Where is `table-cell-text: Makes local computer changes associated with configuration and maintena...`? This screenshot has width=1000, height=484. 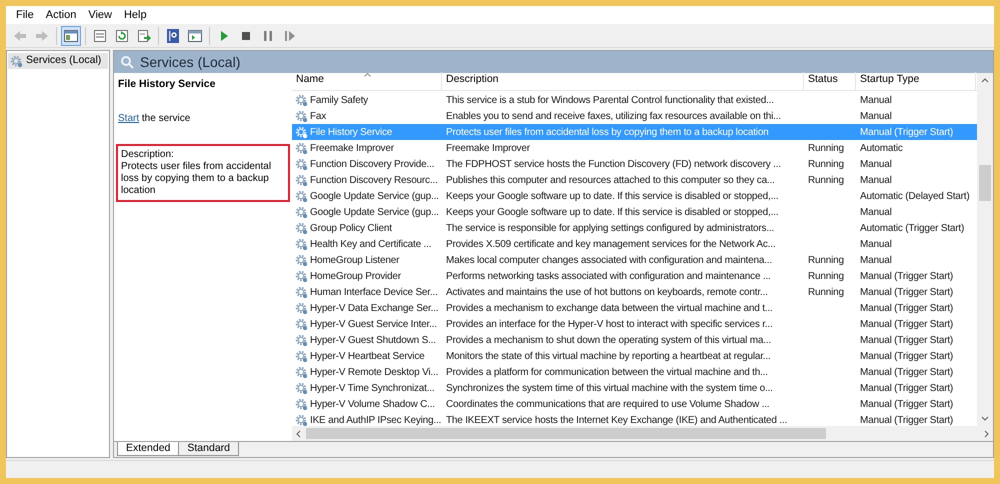 table-cell-text: Makes local computer changes associated with configuration and maintena... is located at coordinates (609, 261).